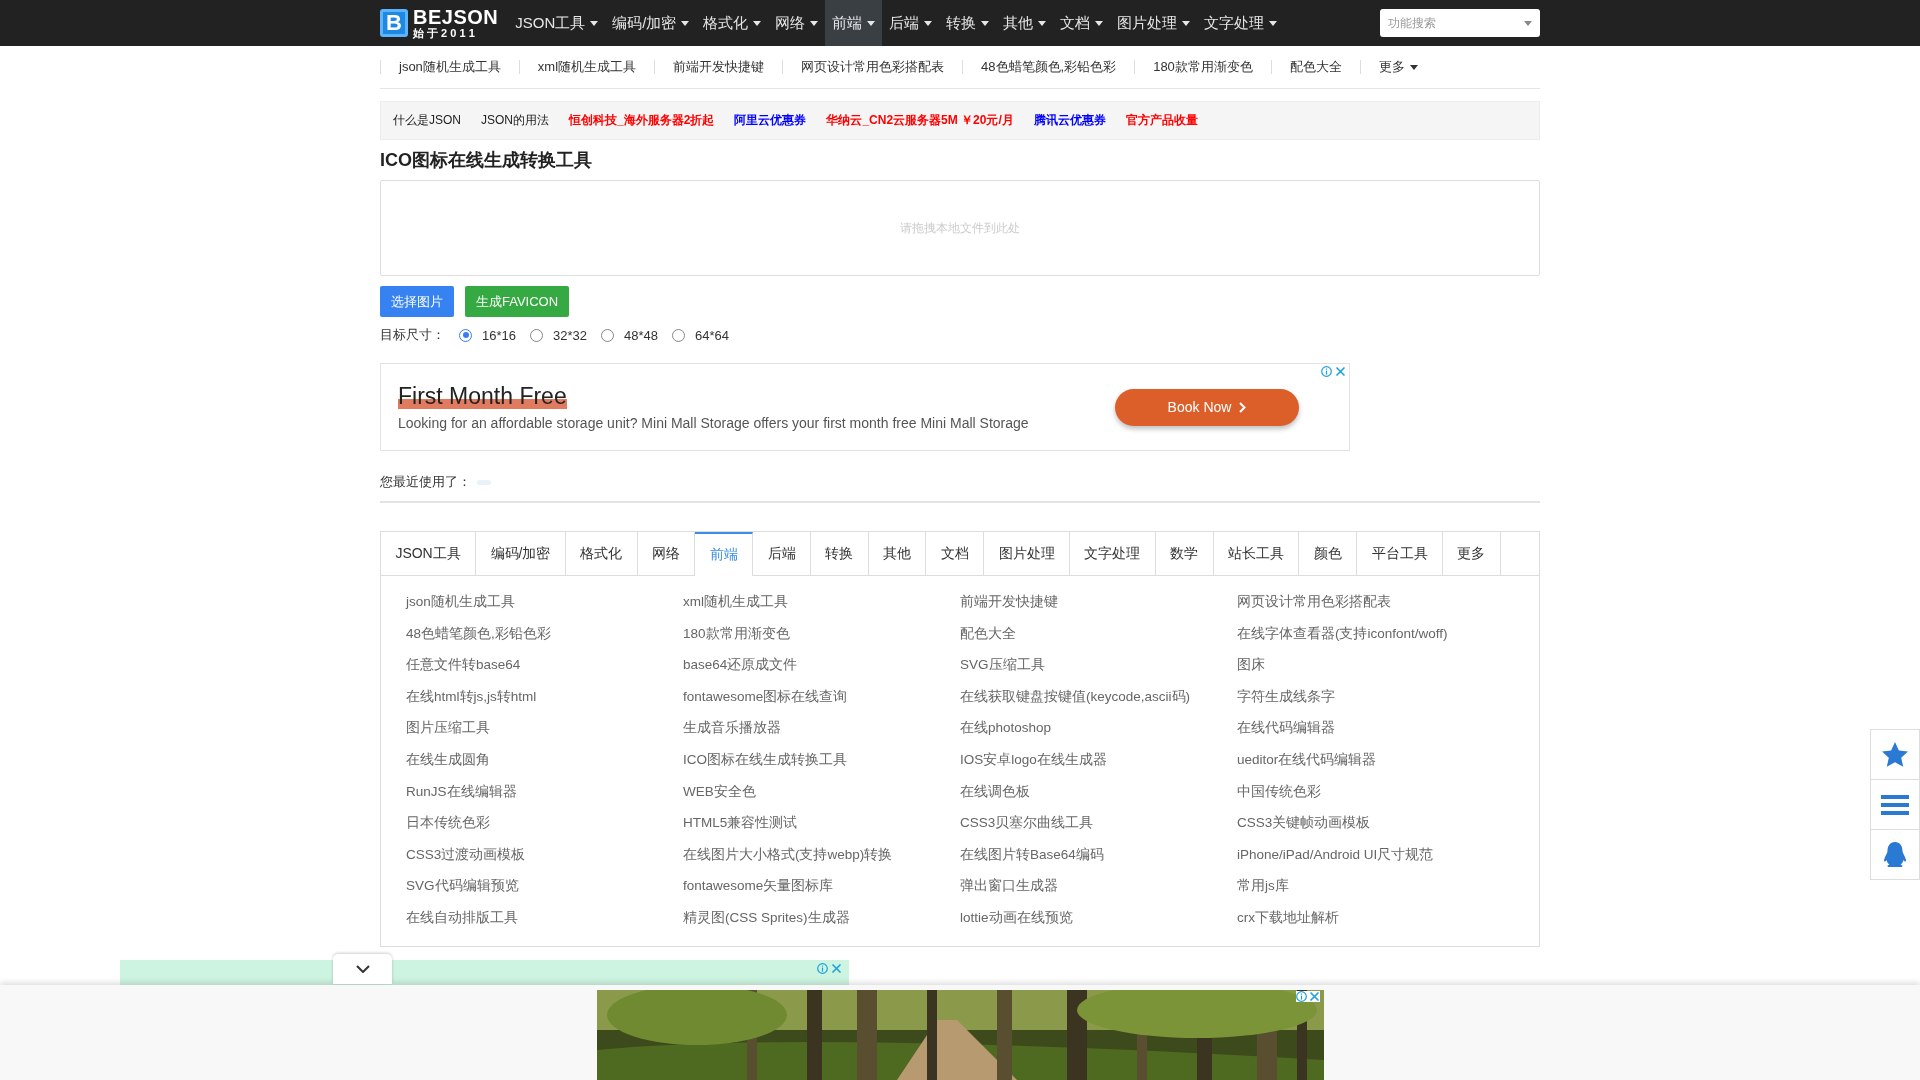 This screenshot has height=1080, width=1920. Describe the element at coordinates (1263, 886) in the screenshot. I see `tool-link: 常用js库` at that location.